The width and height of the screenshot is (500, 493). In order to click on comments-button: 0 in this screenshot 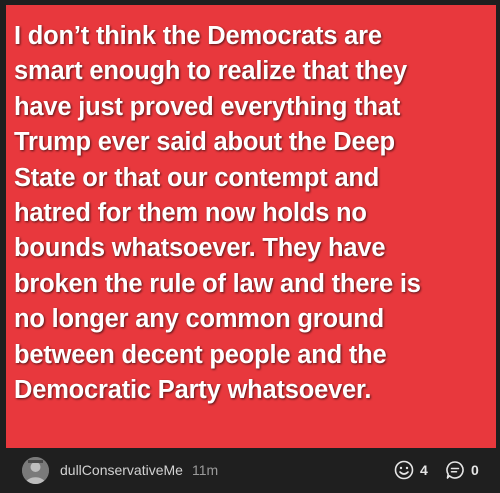, I will do `click(462, 470)`.